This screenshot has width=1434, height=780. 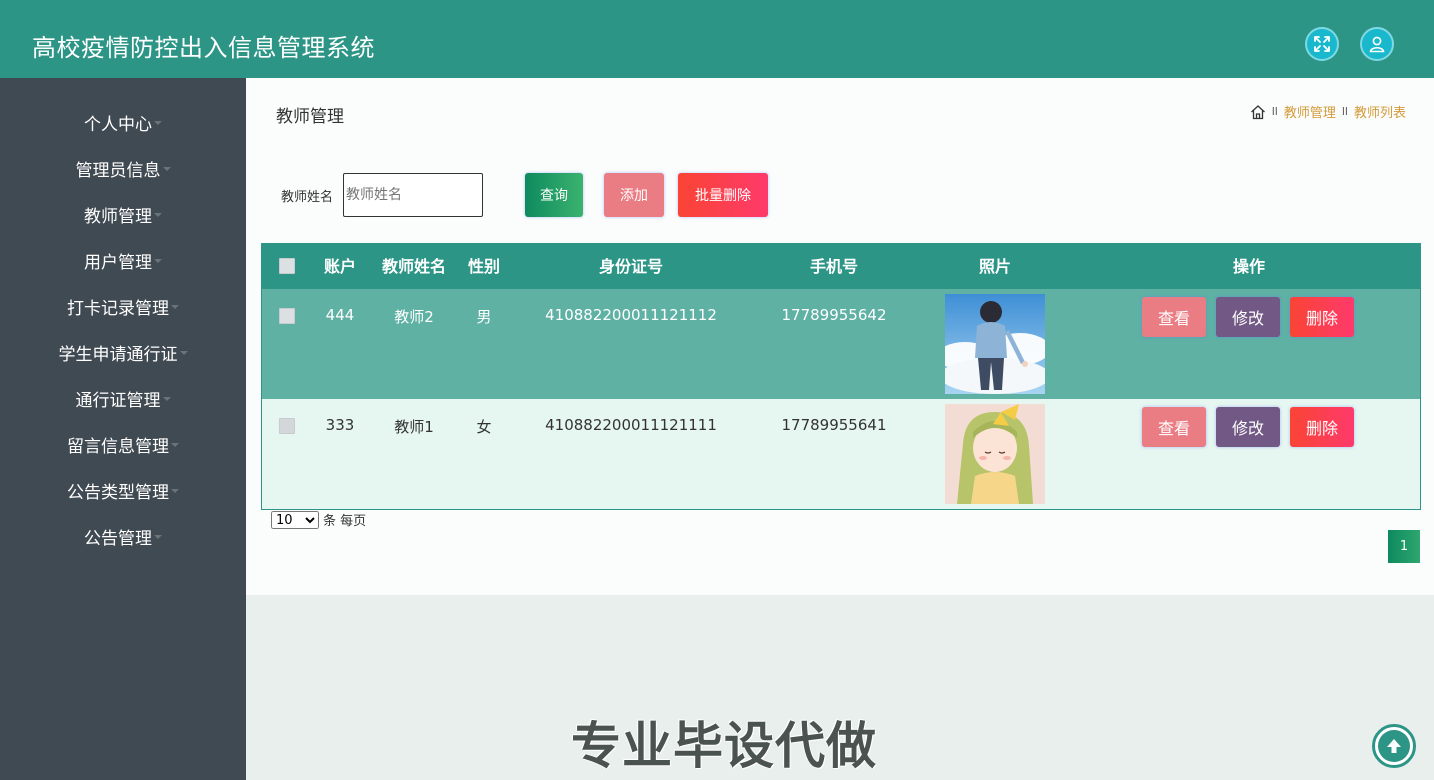 I want to click on sidebar-item-notice-type-management: 公告类型管理, so click(x=123, y=490).